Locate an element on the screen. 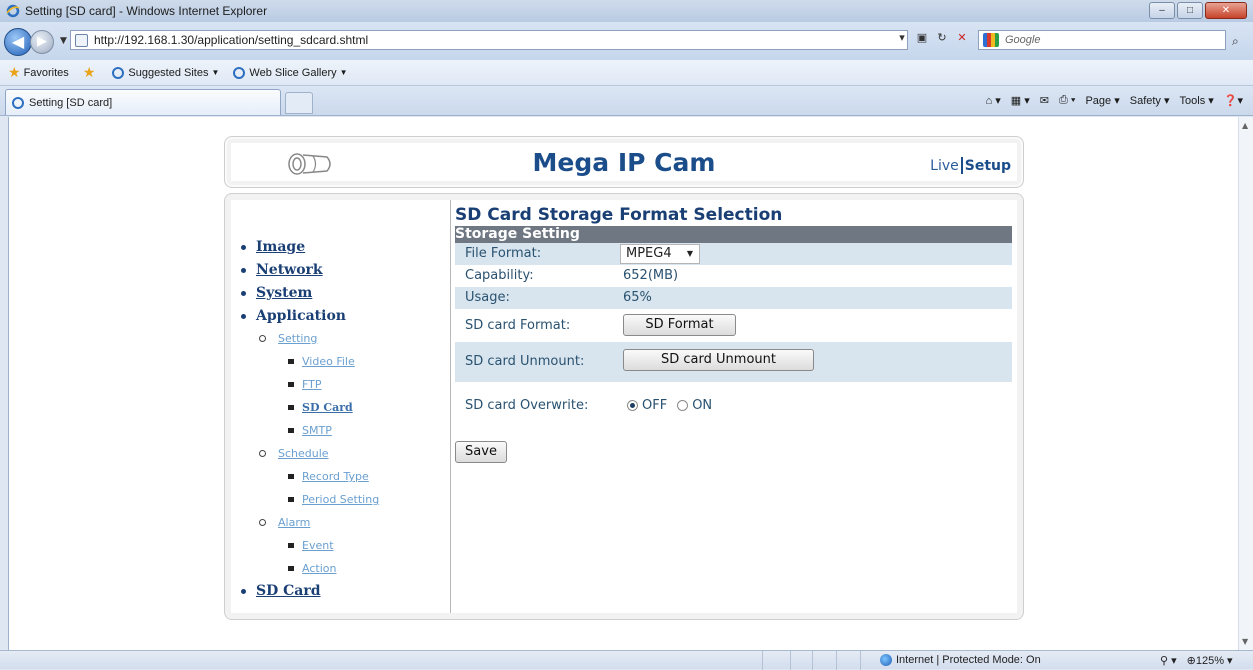 The width and height of the screenshot is (1253, 670). favorites-label: Favorites is located at coordinates (46, 72).